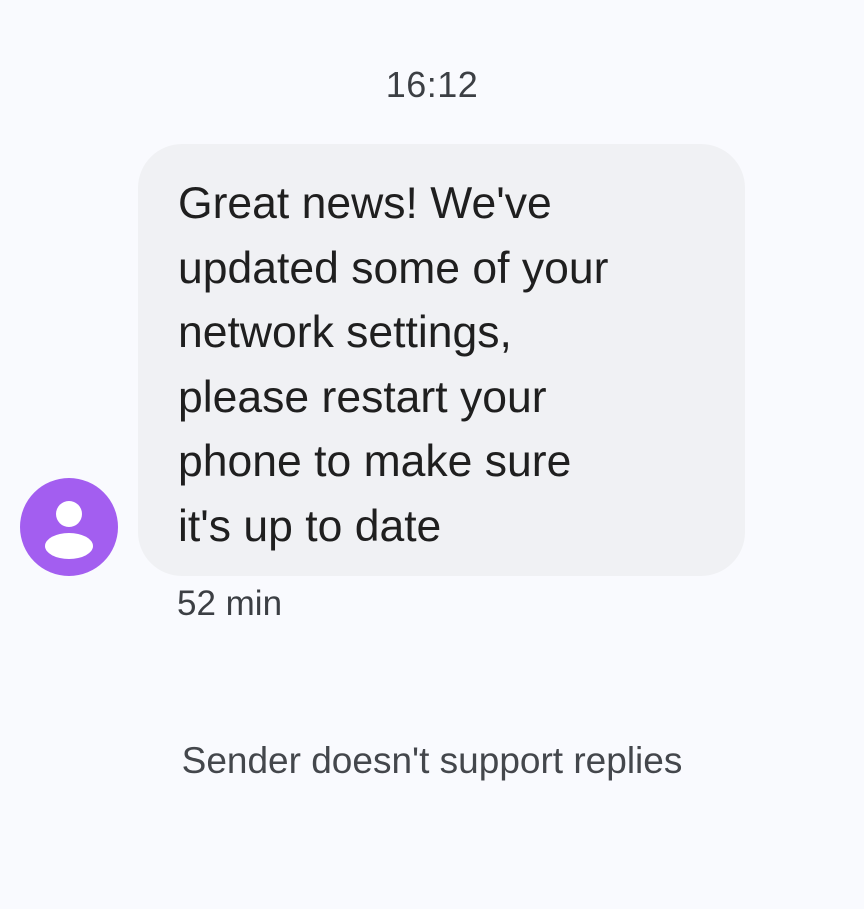 This screenshot has height=909, width=864. What do you see at coordinates (230, 603) in the screenshot?
I see `message-age-label: 52 min` at bounding box center [230, 603].